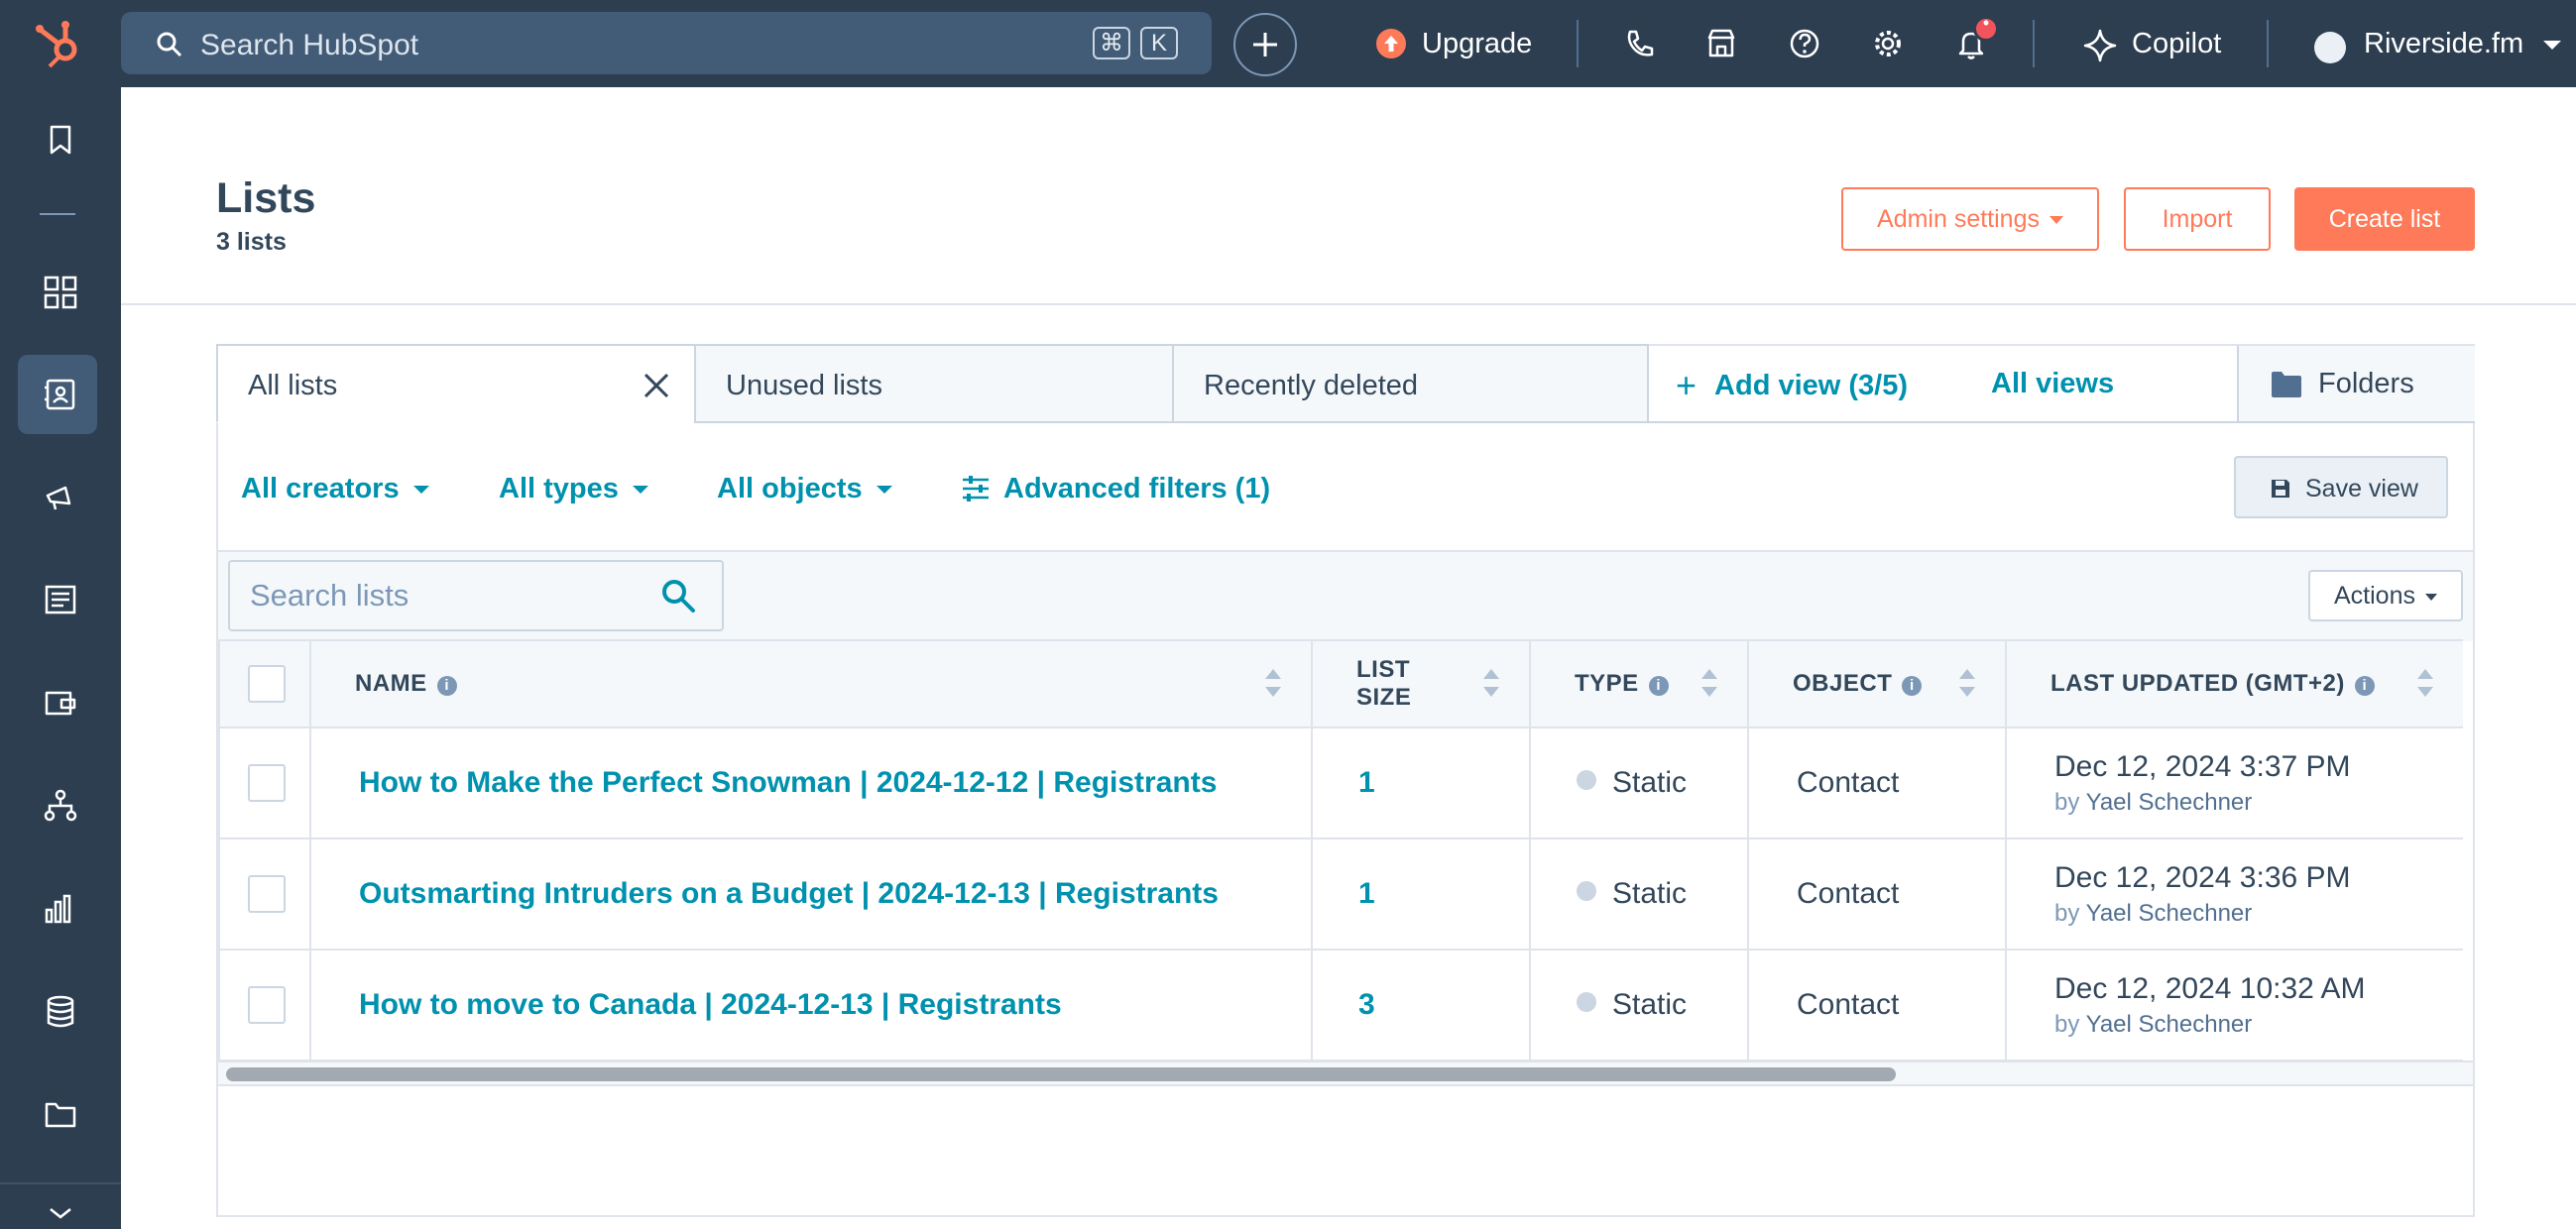 The image size is (2576, 1229). I want to click on global-search-bar: Search HubSpot ⌘ K, so click(666, 43).